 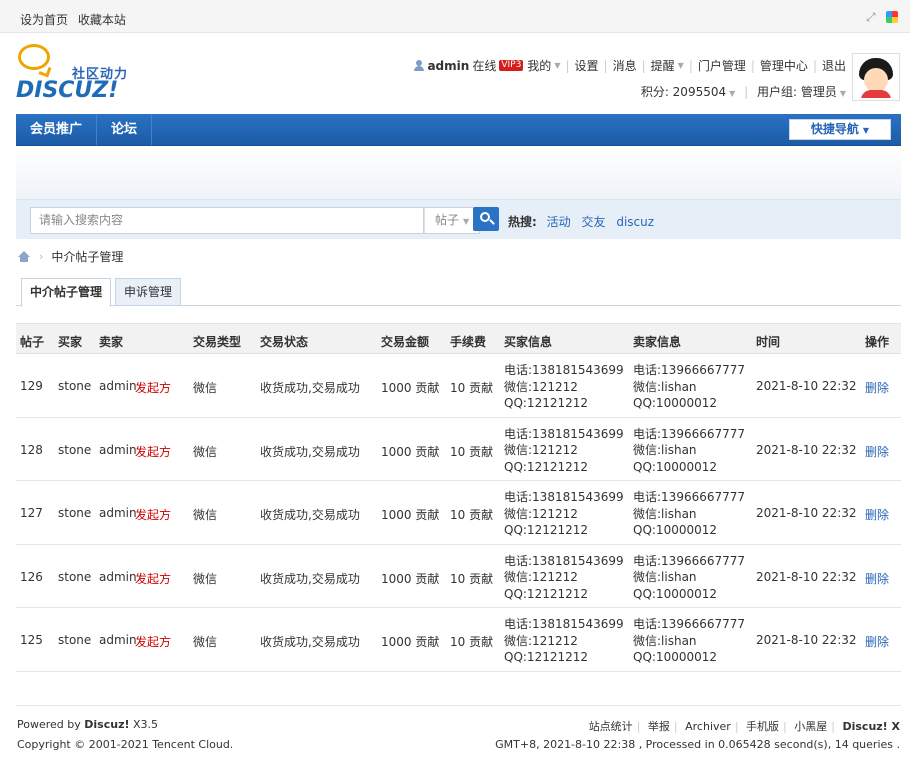 I want to click on avatar, so click(x=876, y=77).